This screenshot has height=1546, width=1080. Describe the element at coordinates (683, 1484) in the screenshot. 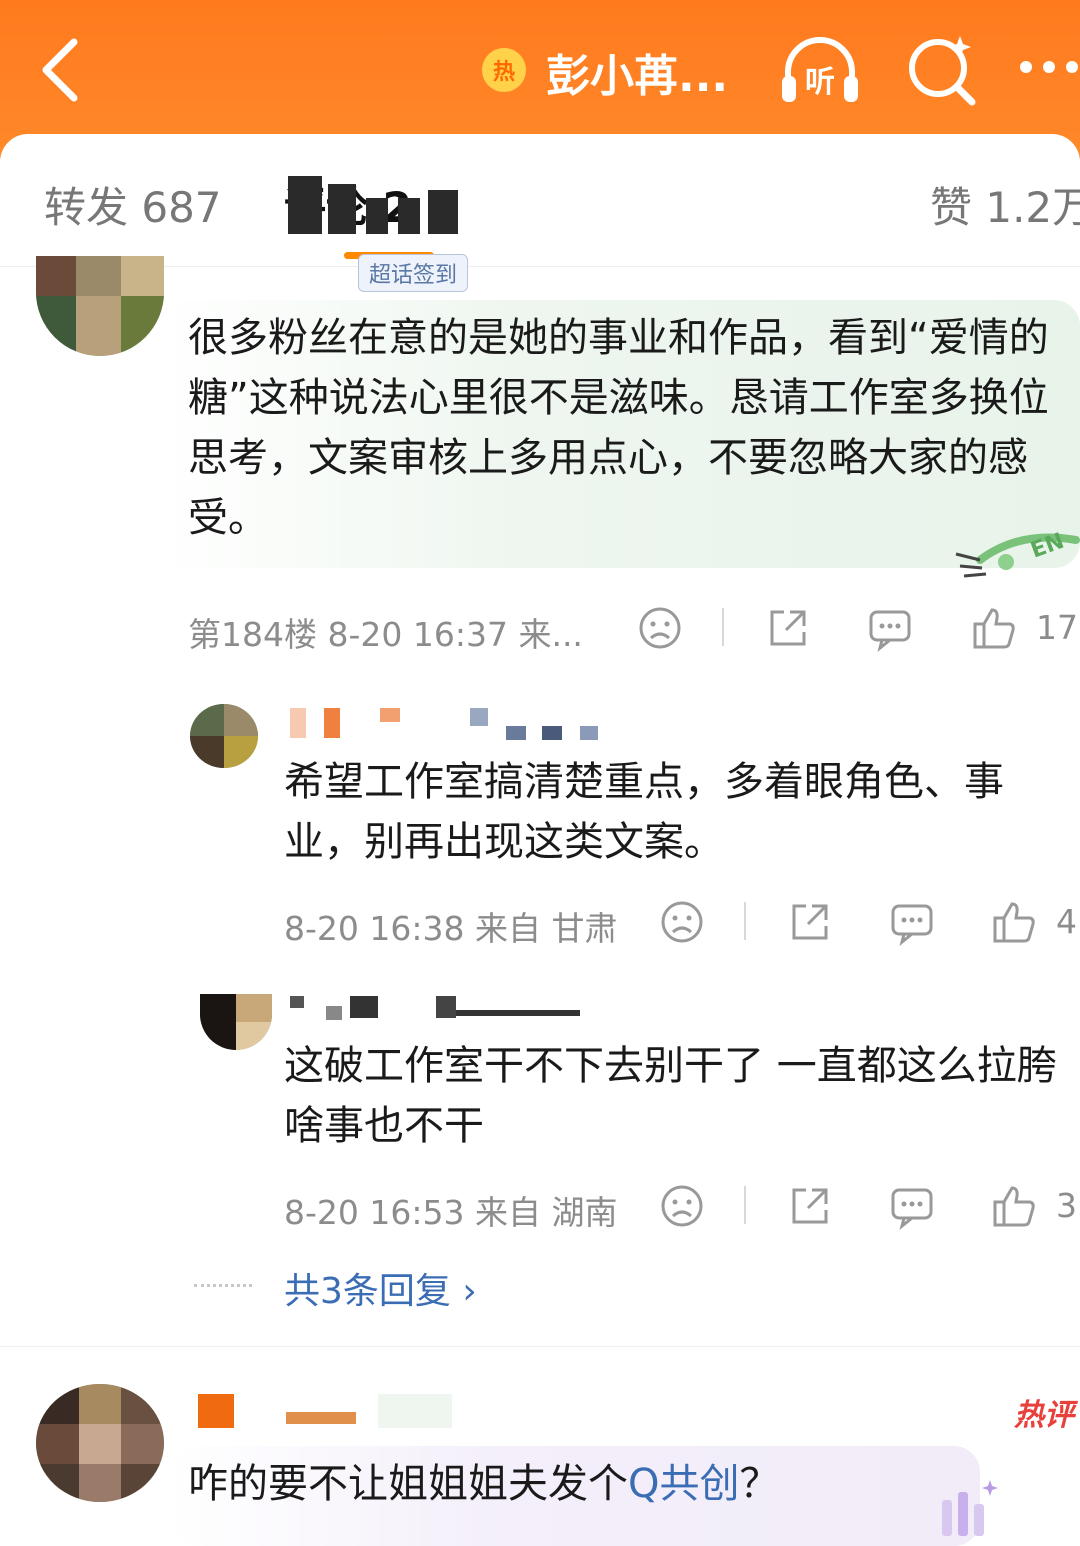

I see `topic-link: Q共创` at that location.